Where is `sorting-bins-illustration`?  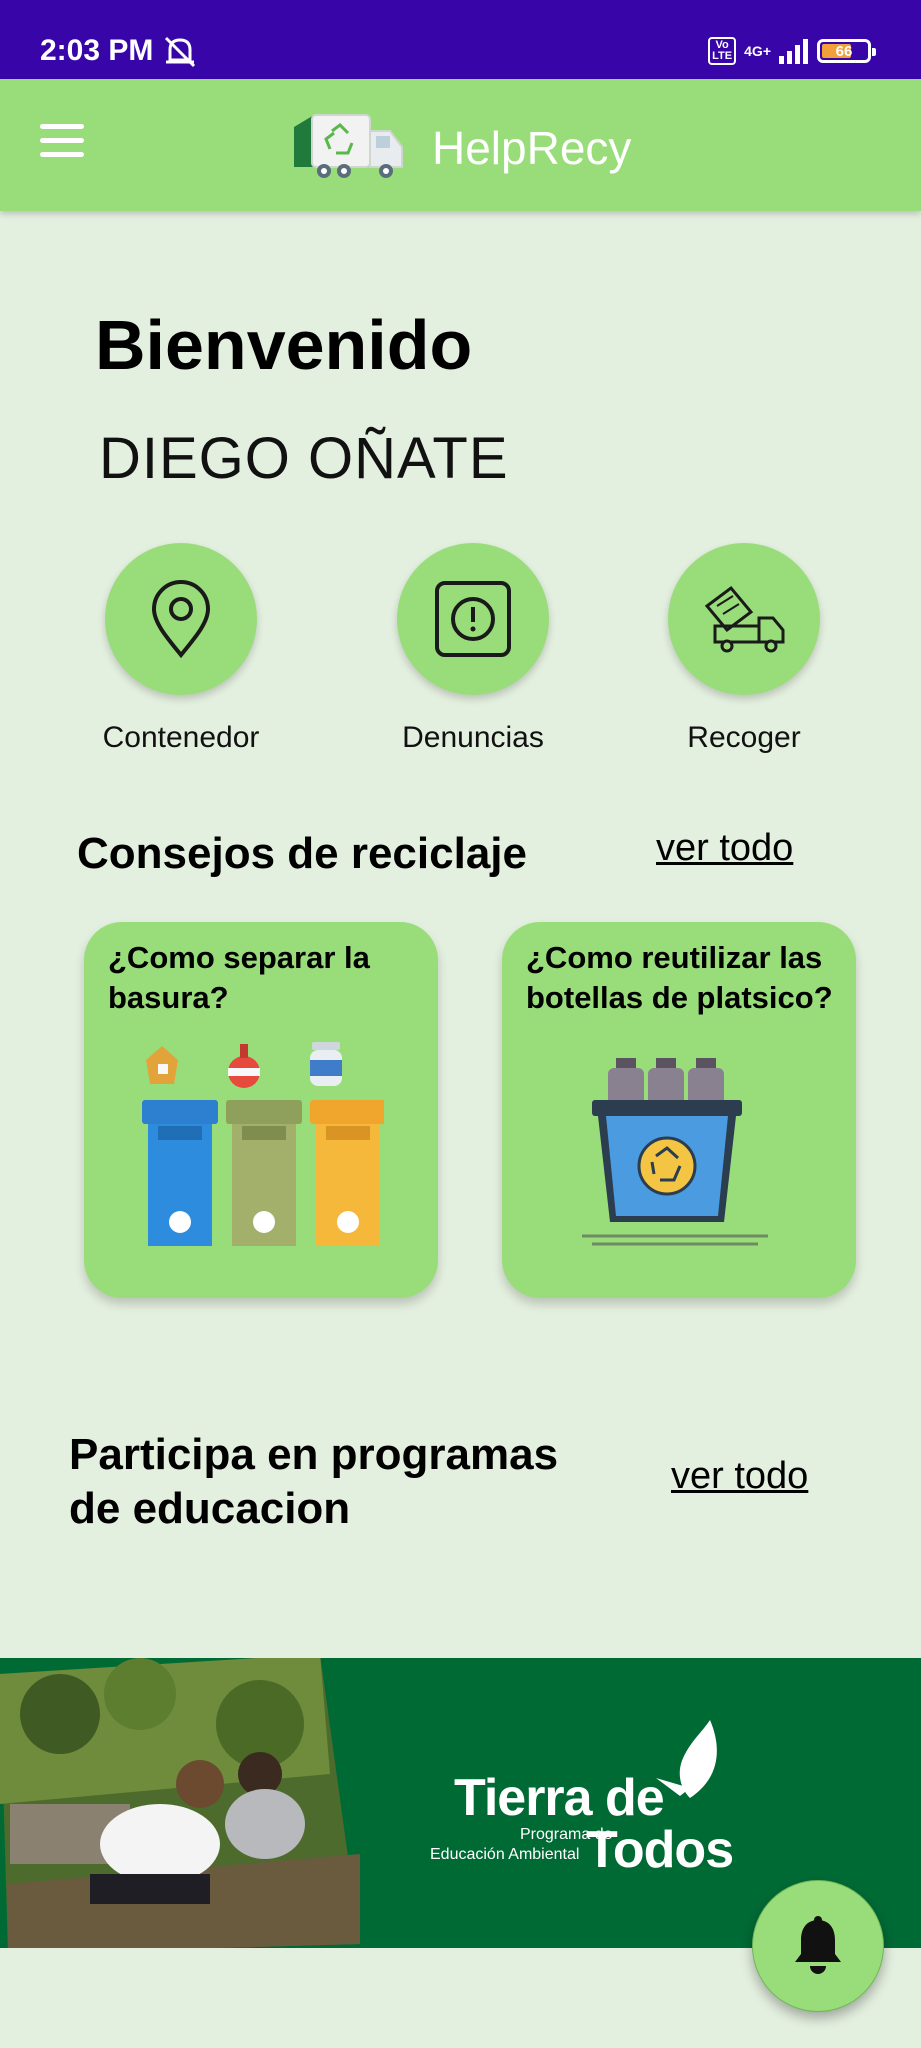 sorting-bins-illustration is located at coordinates (263, 1144).